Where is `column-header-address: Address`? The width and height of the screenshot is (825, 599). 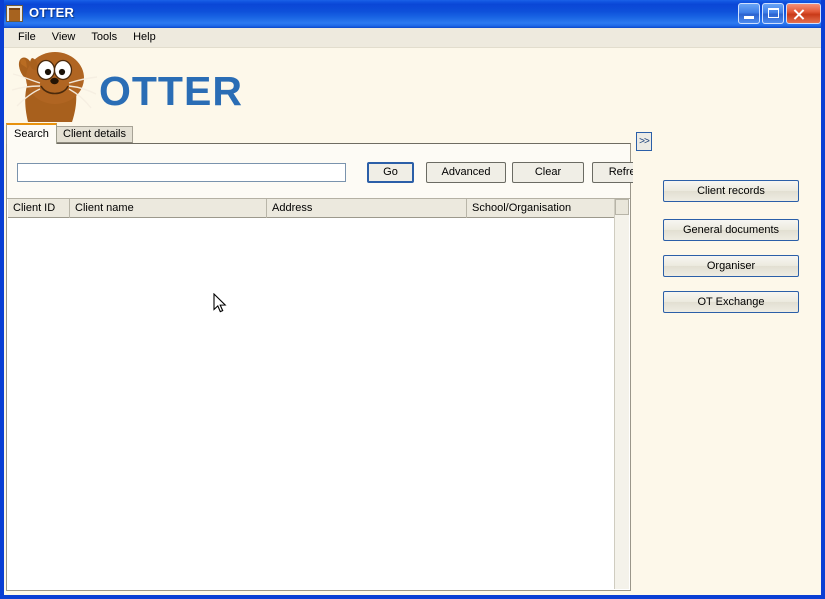
column-header-address: Address is located at coordinates (367, 208).